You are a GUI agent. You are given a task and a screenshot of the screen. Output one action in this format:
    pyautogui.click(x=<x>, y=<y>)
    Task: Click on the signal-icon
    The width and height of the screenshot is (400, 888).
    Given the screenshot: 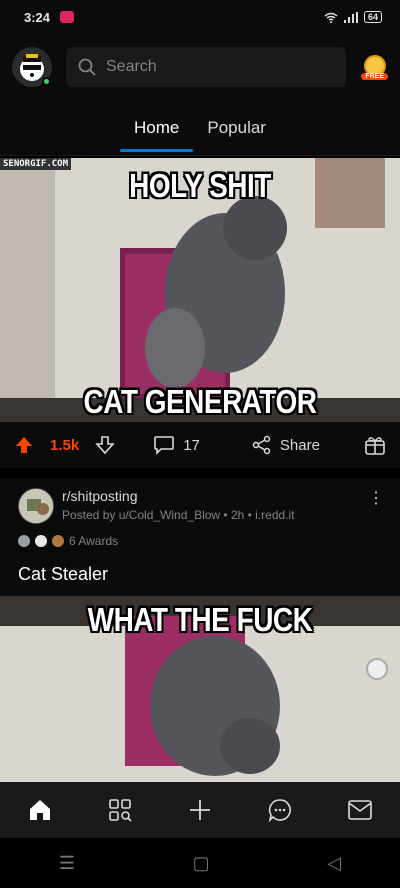 What is the action you would take?
    pyautogui.click(x=350, y=17)
    